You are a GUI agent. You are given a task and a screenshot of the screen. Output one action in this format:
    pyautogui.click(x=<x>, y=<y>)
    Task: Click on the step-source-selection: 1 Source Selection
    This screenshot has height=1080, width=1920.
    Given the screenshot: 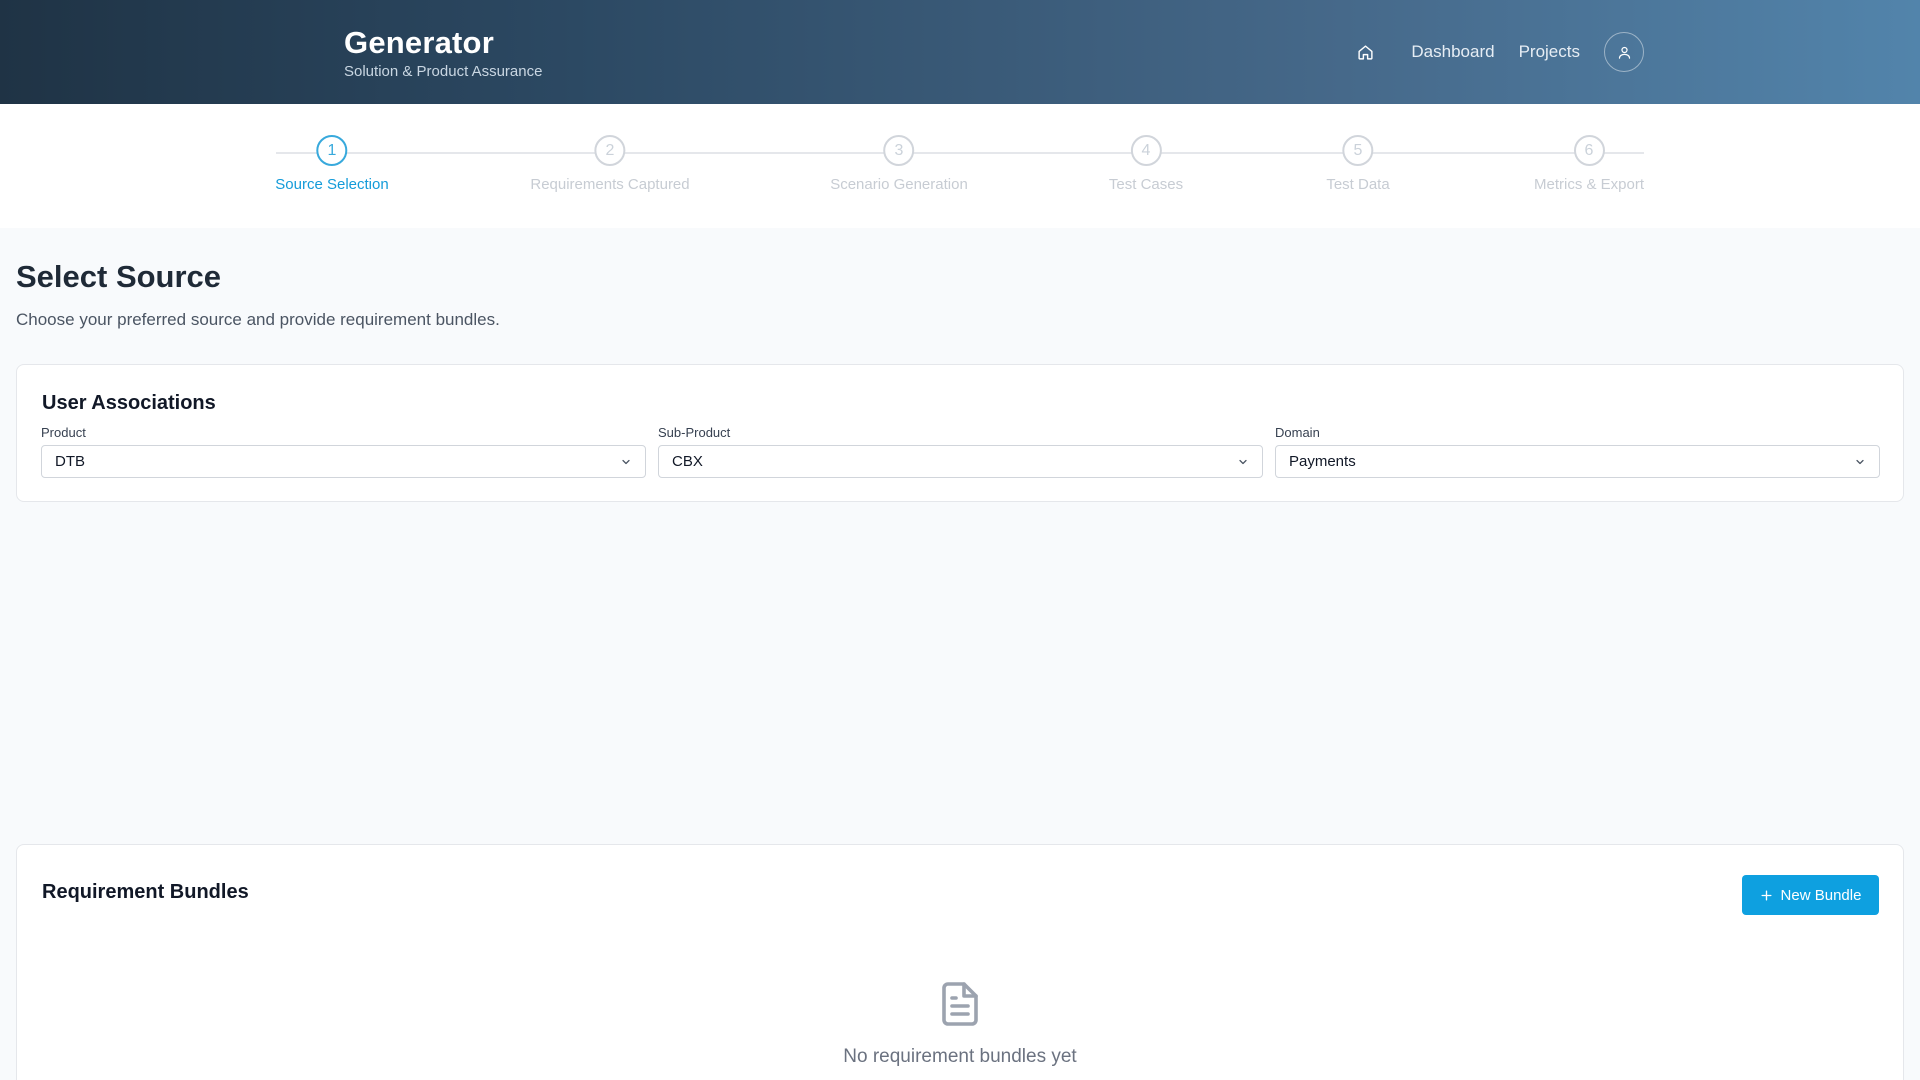 What is the action you would take?
    pyautogui.click(x=332, y=164)
    